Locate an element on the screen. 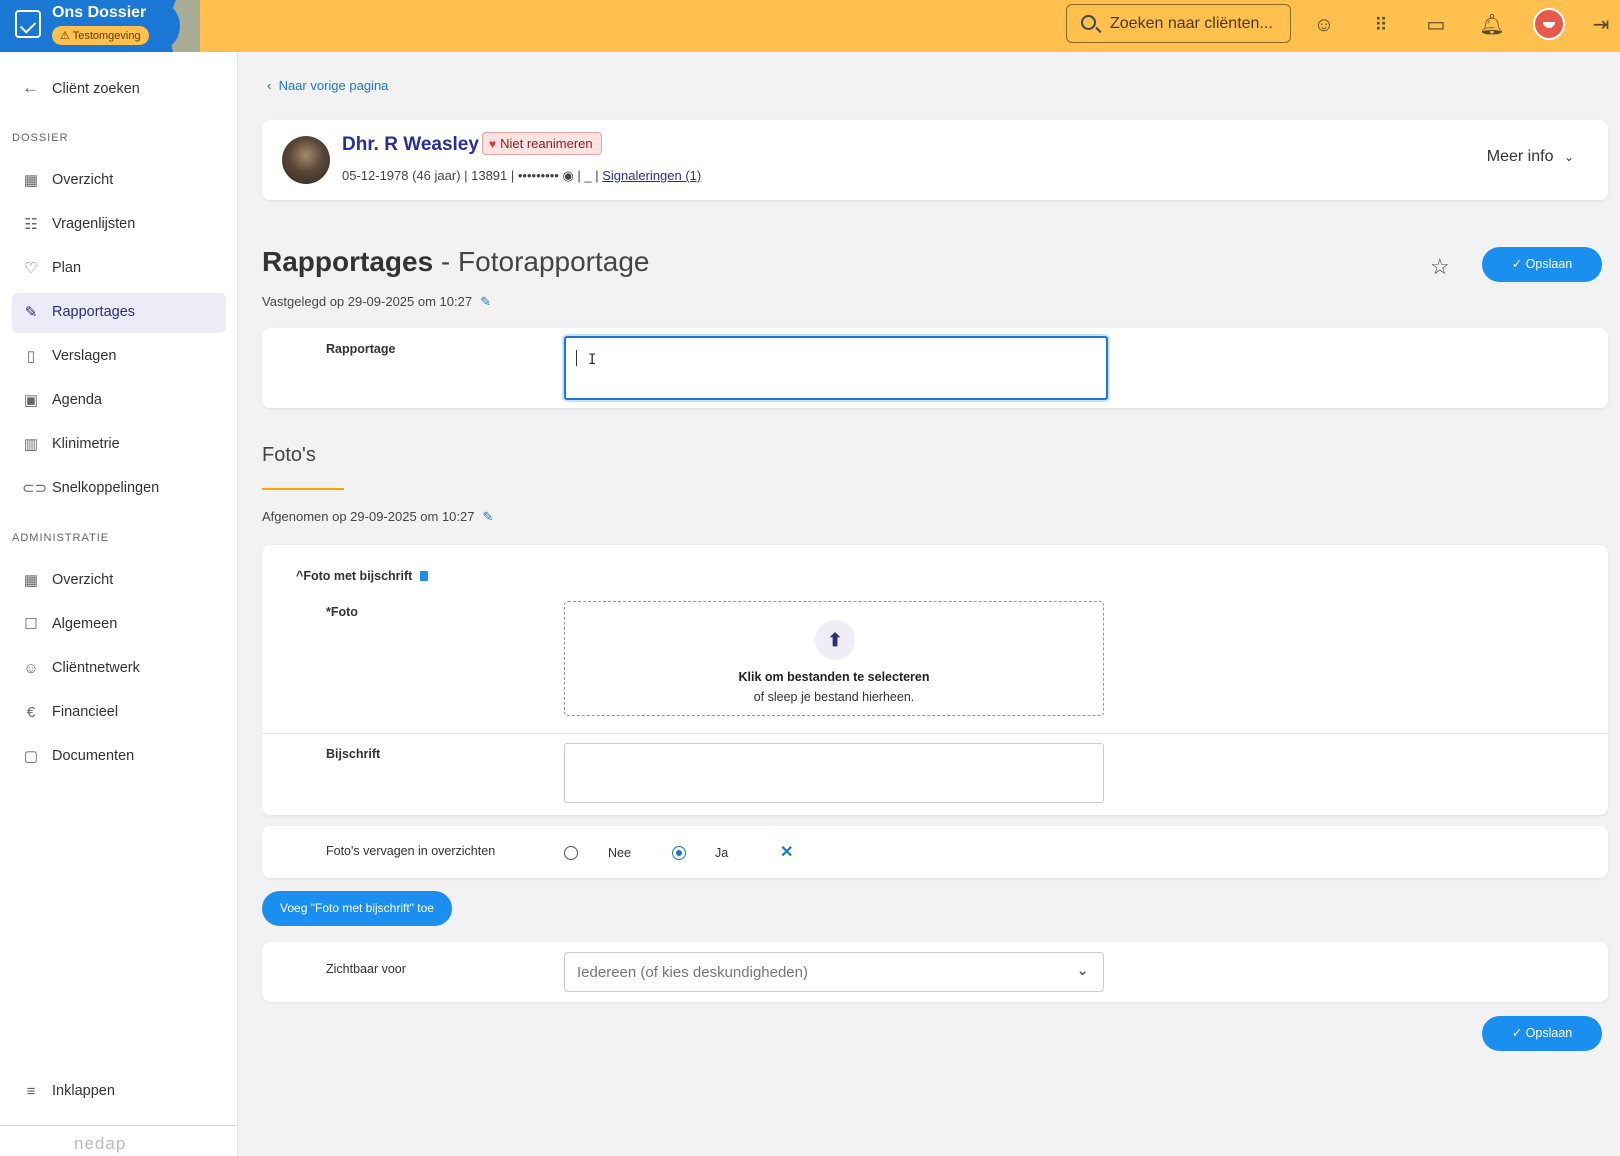 This screenshot has height=1156, width=1620. eye-icon: ◉ is located at coordinates (567, 175).